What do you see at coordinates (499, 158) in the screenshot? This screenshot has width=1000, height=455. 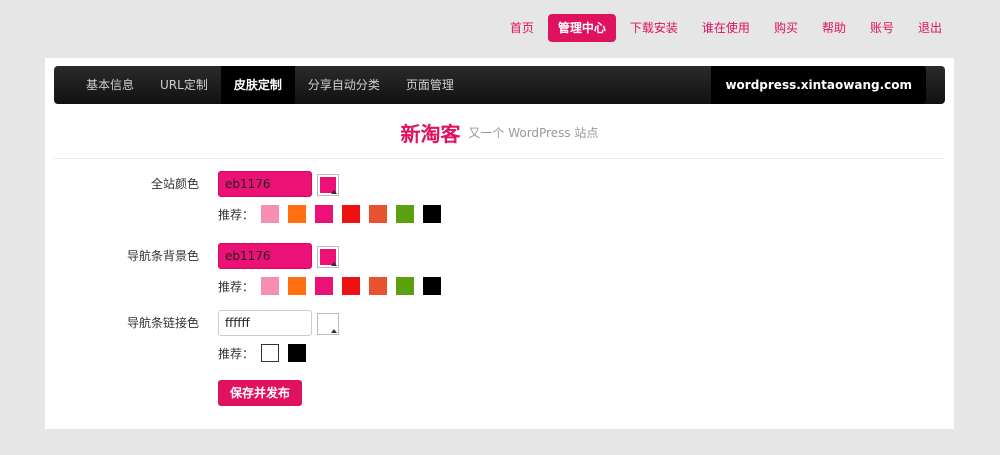 I see `divider` at bounding box center [499, 158].